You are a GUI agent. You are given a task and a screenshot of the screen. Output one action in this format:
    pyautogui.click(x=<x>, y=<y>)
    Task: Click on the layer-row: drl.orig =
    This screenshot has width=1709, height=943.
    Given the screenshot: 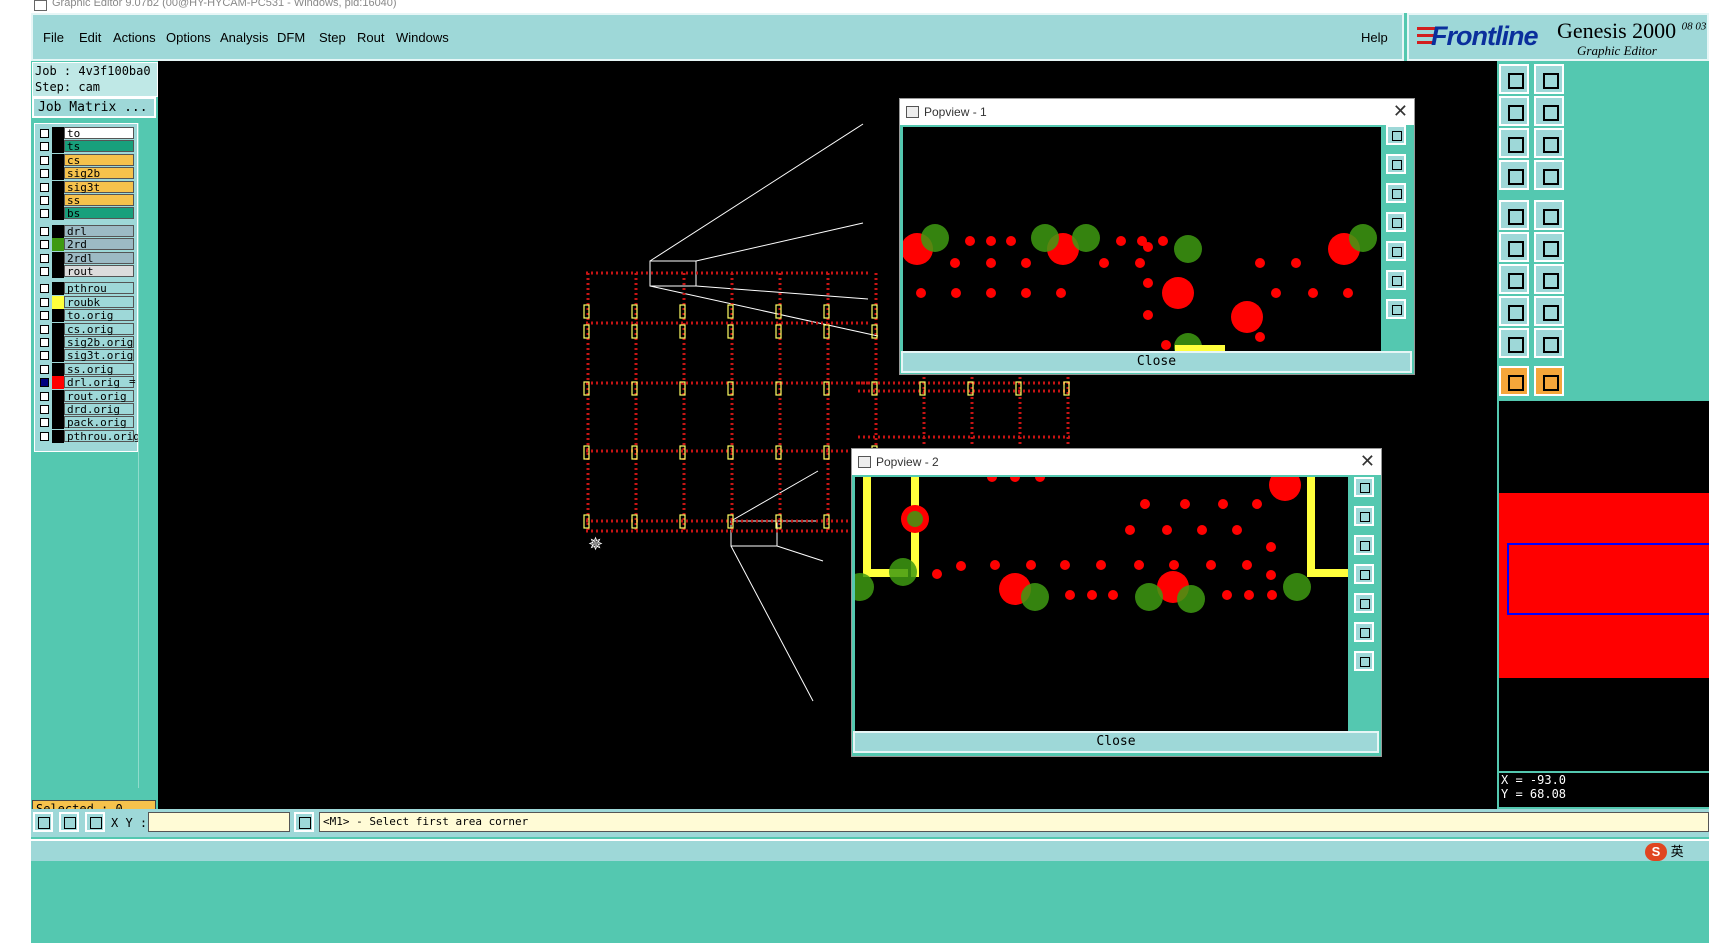 What is the action you would take?
    pyautogui.click(x=86, y=383)
    